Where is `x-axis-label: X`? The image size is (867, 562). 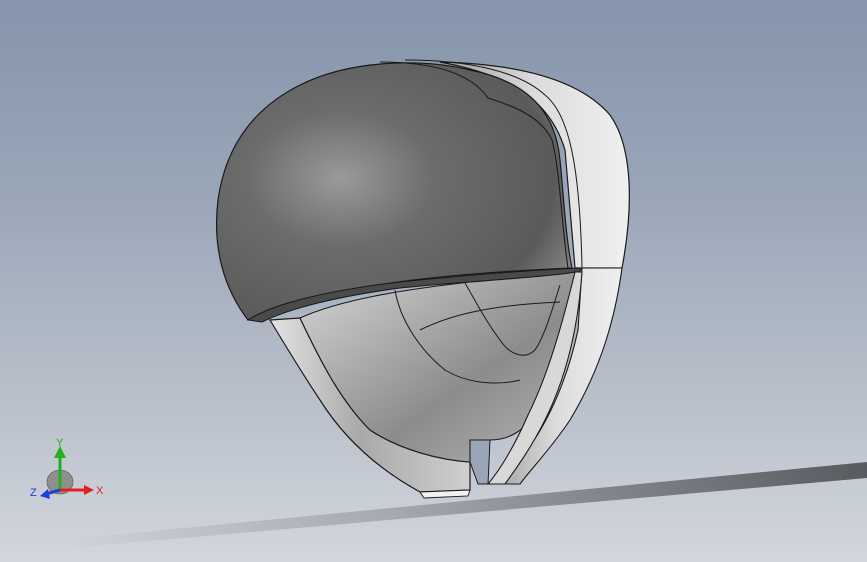 x-axis-label: X is located at coordinates (100, 491).